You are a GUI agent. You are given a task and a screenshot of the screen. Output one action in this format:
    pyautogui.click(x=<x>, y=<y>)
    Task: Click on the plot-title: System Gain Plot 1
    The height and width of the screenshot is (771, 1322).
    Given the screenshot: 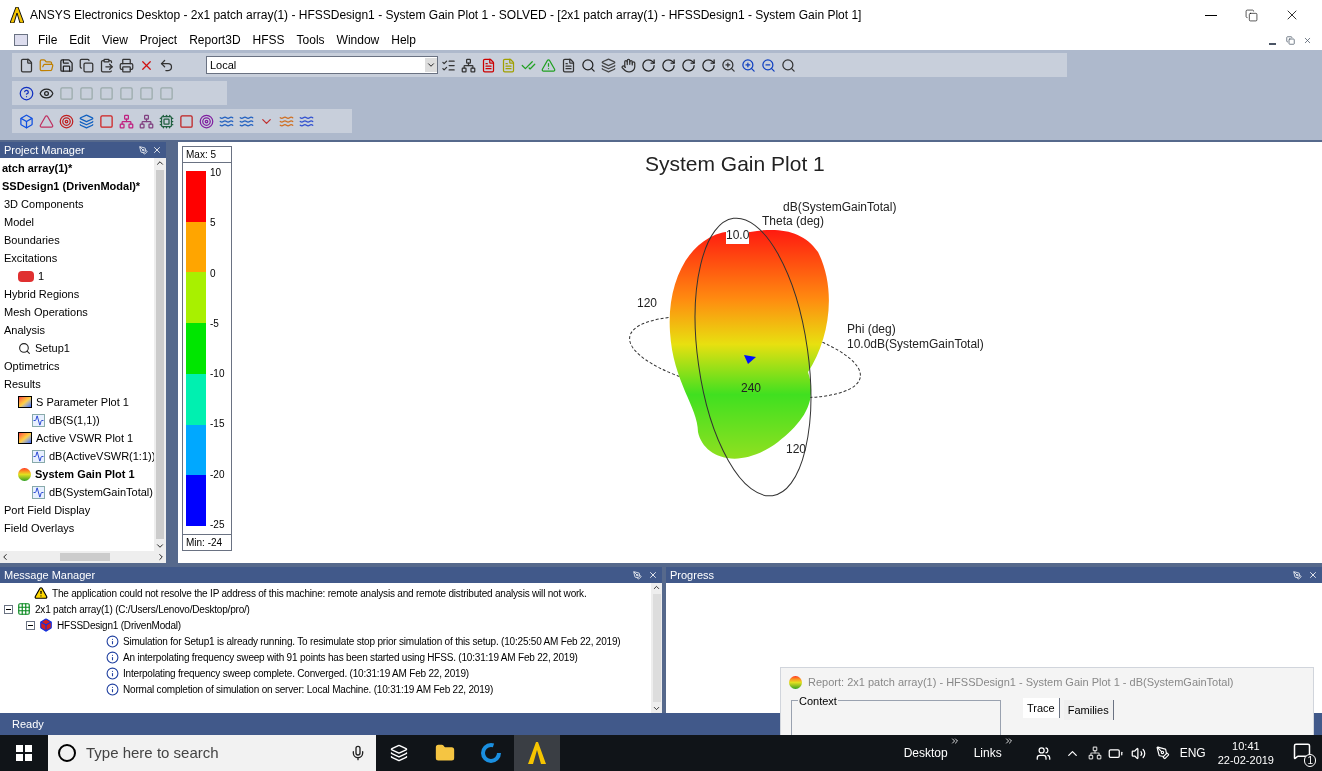 What is the action you would take?
    pyautogui.click(x=735, y=164)
    